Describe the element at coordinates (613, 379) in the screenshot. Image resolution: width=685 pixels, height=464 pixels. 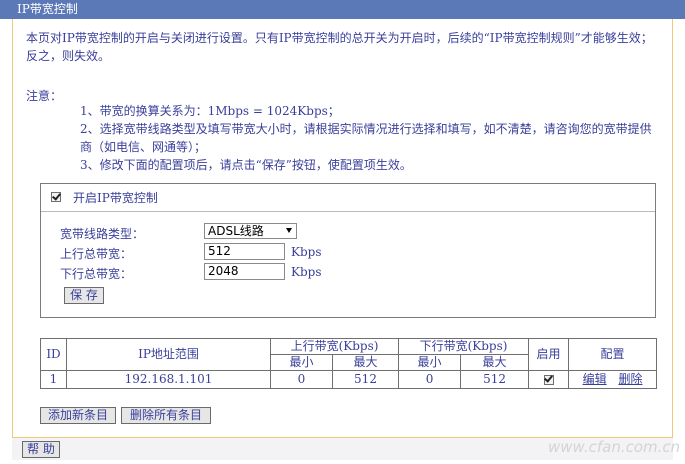
I see `cell-config: 编辑 删除` at that location.